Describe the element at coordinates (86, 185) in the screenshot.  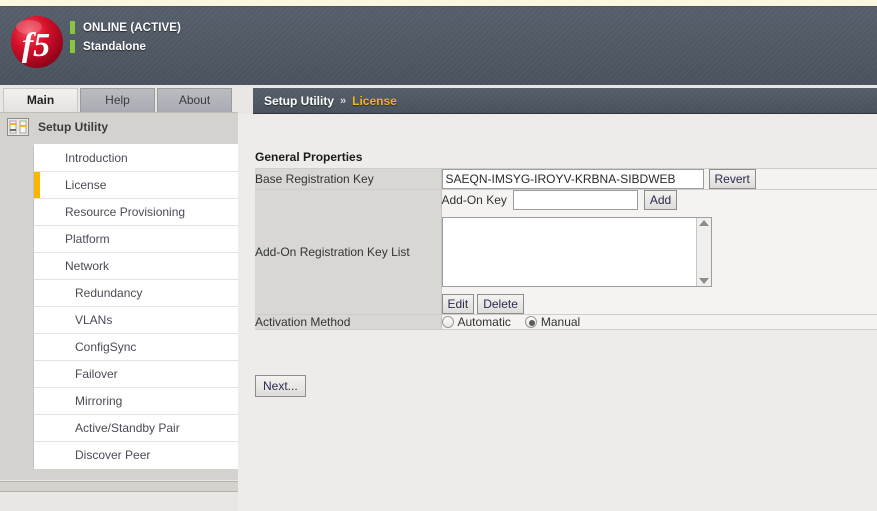
I see `sidebar-item-label: License` at that location.